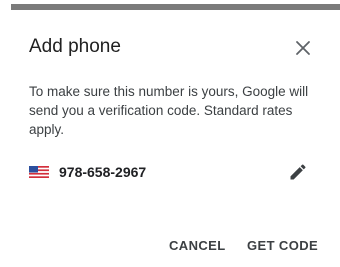 This screenshot has height=267, width=340. What do you see at coordinates (75, 46) in the screenshot?
I see `dialog-title: Add phone` at bounding box center [75, 46].